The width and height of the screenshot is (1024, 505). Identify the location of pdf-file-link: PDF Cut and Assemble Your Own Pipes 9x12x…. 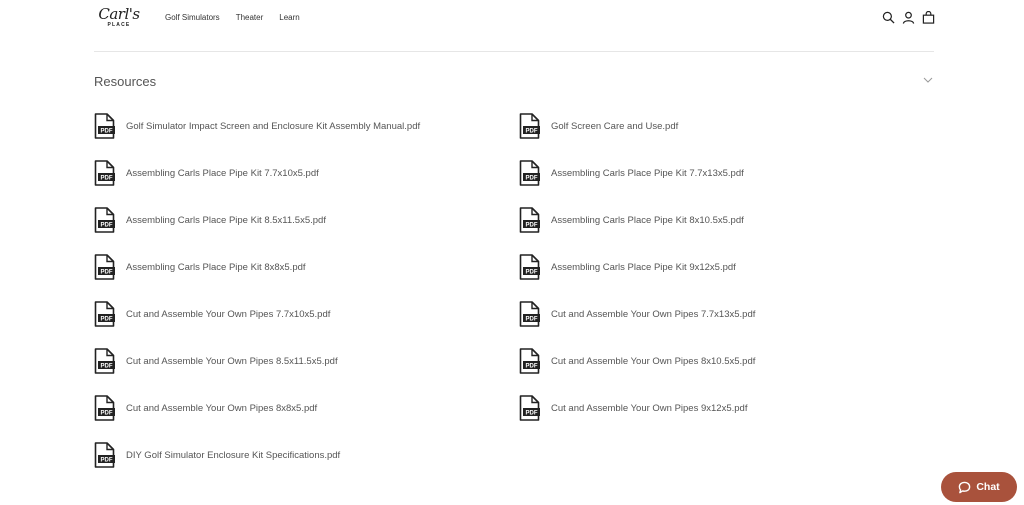
(731, 408).